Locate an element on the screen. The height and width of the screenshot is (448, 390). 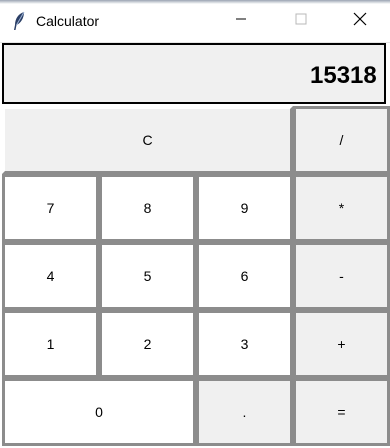
window-title: Calculator is located at coordinates (68, 21).